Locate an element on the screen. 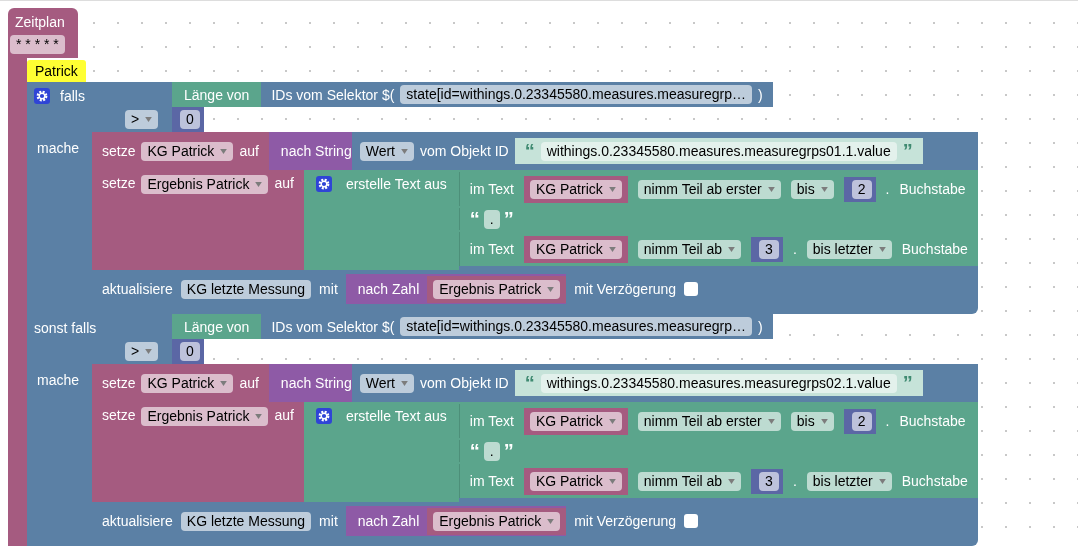 The height and width of the screenshot is (548, 1078). text-field: withings.0.23345580.measures.measuregrps02.1.value is located at coordinates (718, 383).